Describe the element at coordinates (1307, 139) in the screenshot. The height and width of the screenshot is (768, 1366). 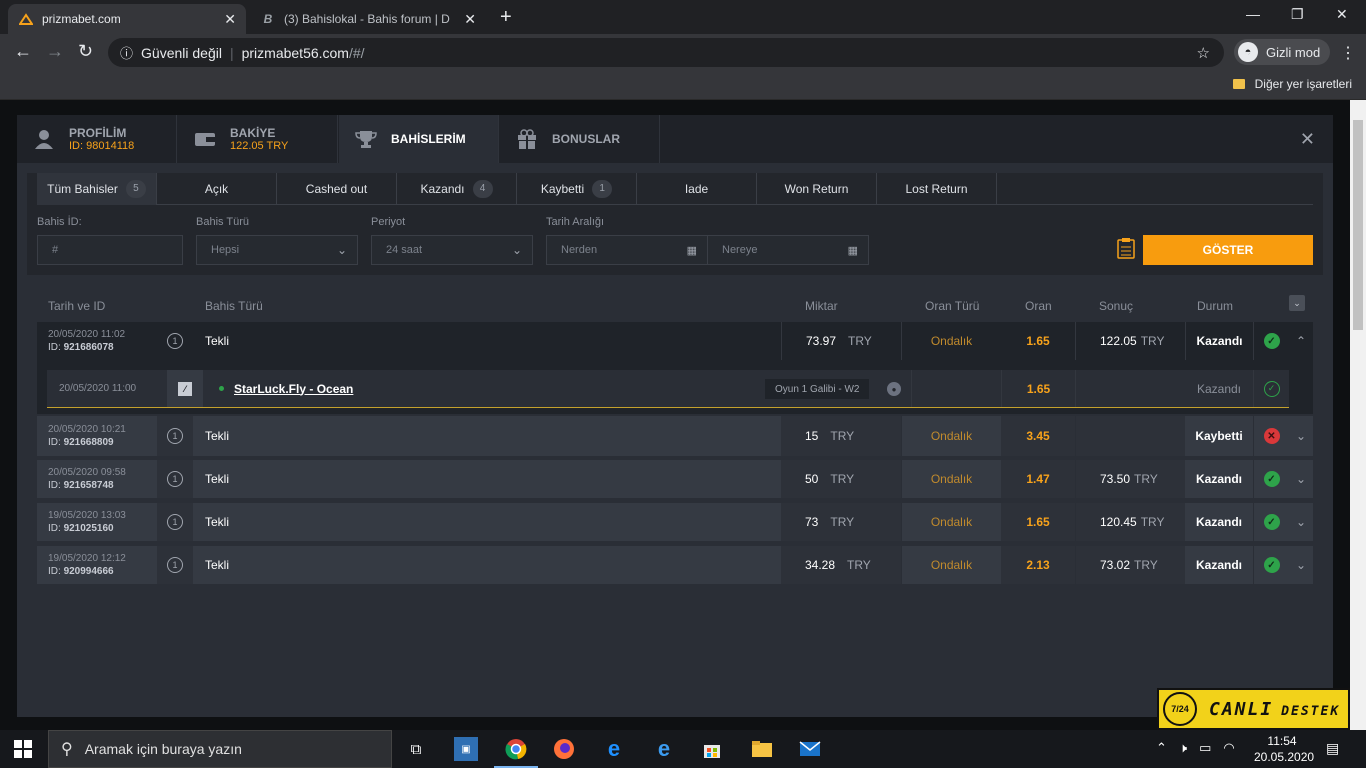
I see `close-modal-icon: ✕` at that location.